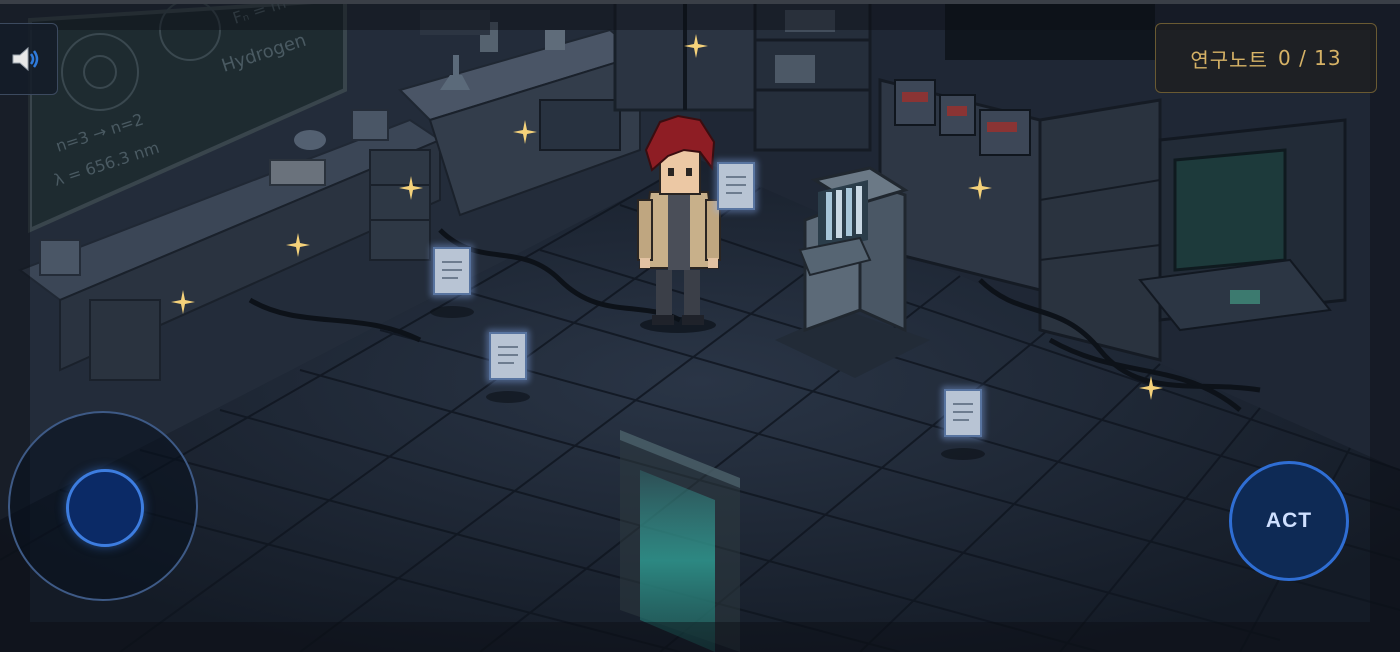 Image resolution: width=1400 pixels, height=652 pixels. What do you see at coordinates (1309, 58) in the screenshot?
I see `notes-count: 0 / 13` at bounding box center [1309, 58].